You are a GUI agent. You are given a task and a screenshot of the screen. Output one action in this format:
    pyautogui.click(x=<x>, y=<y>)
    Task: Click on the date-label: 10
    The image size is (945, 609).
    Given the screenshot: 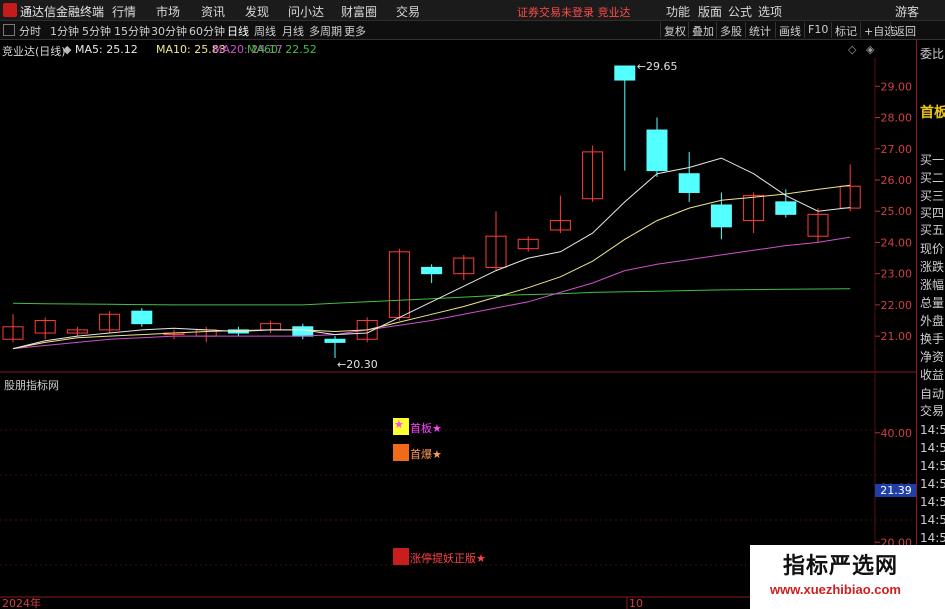 What is the action you would take?
    pyautogui.click(x=636, y=603)
    